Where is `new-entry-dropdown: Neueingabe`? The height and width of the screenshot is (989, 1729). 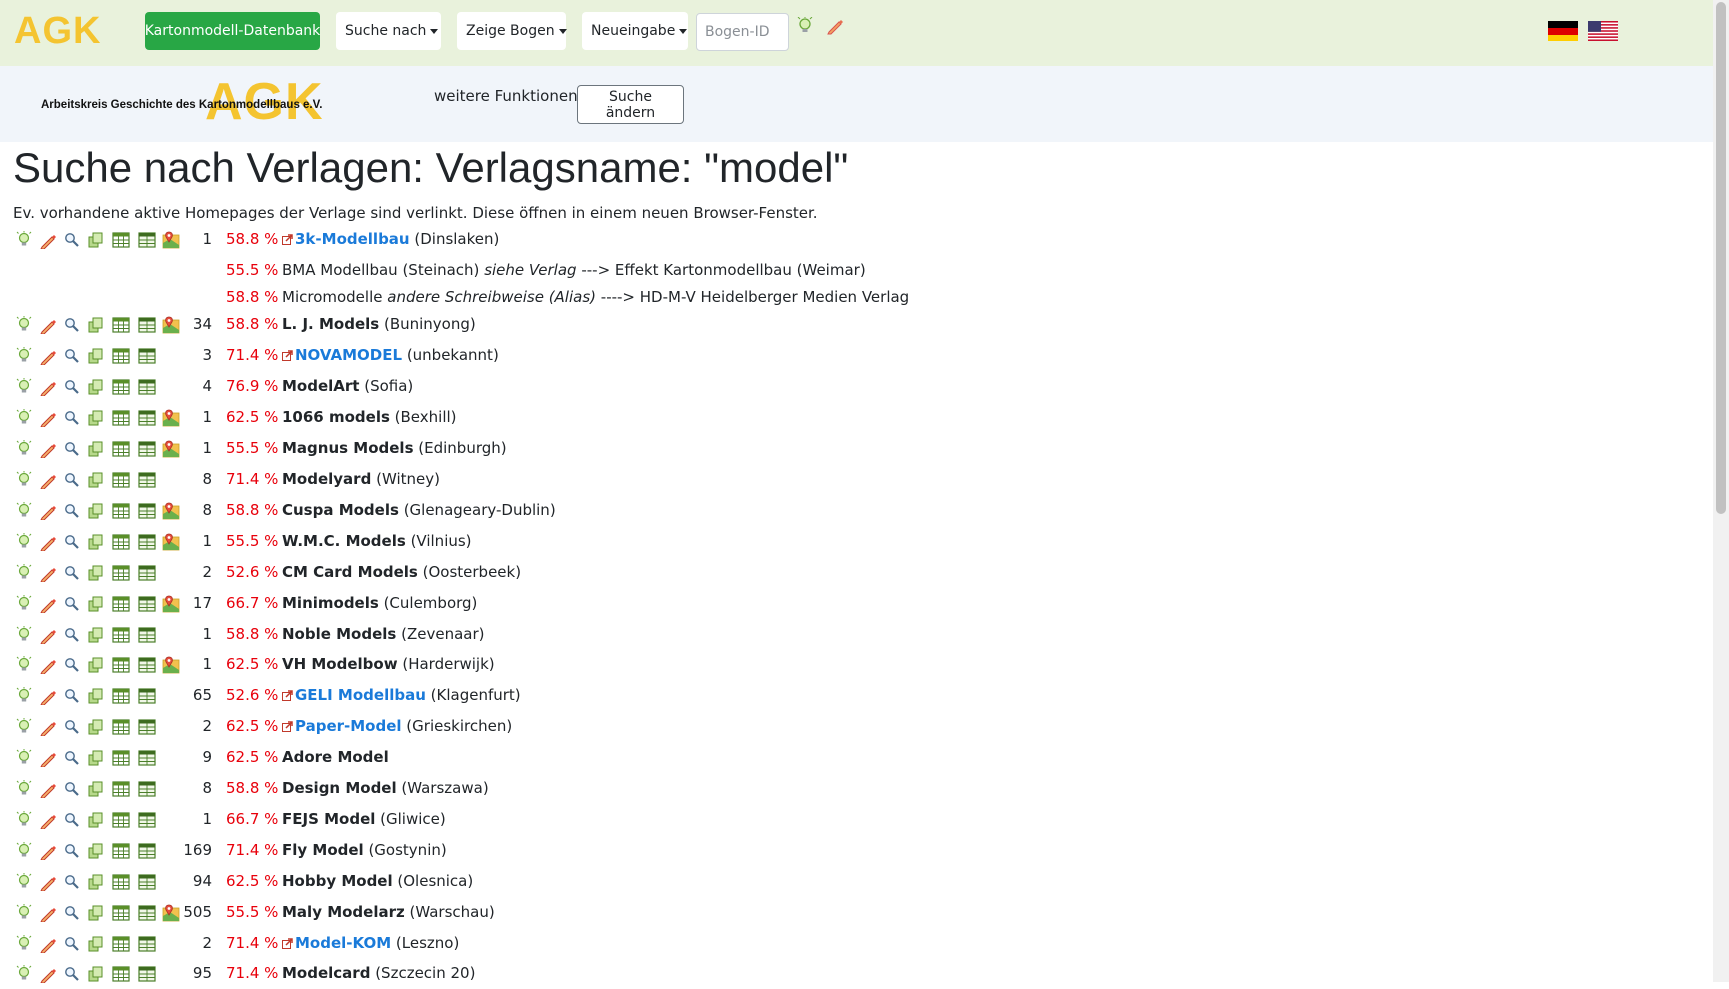 new-entry-dropdown: Neueingabe is located at coordinates (635, 31).